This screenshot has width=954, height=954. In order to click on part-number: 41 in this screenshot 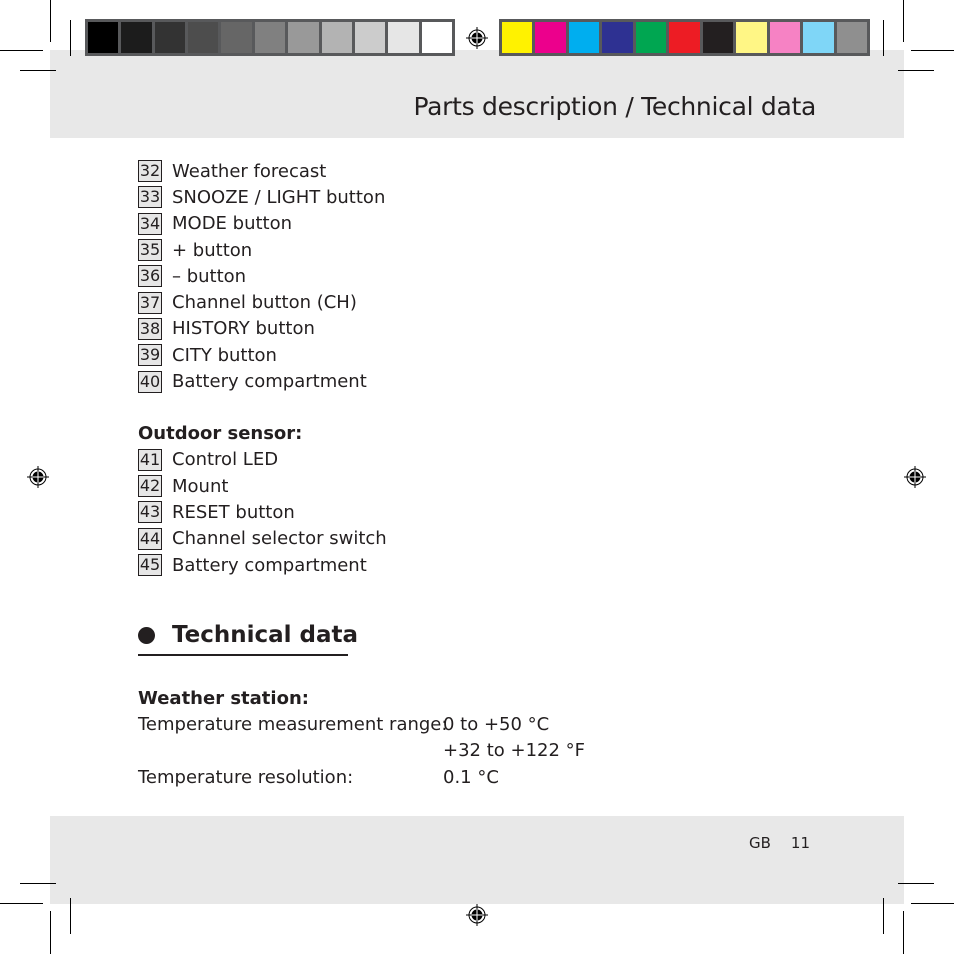, I will do `click(150, 459)`.